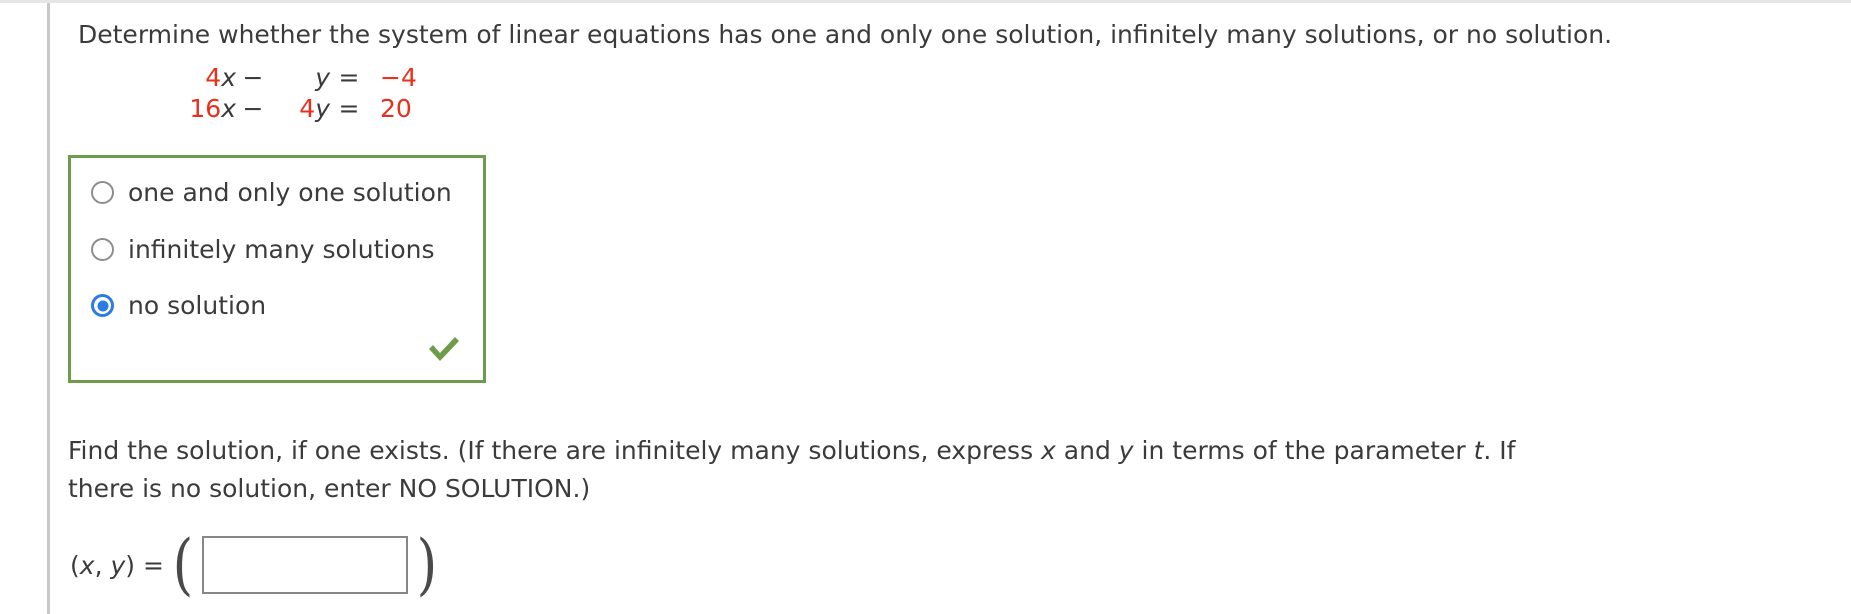 Image resolution: width=1851 pixels, height=614 pixels. I want to click on equation-2-y-term: 4y, so click(300, 108).